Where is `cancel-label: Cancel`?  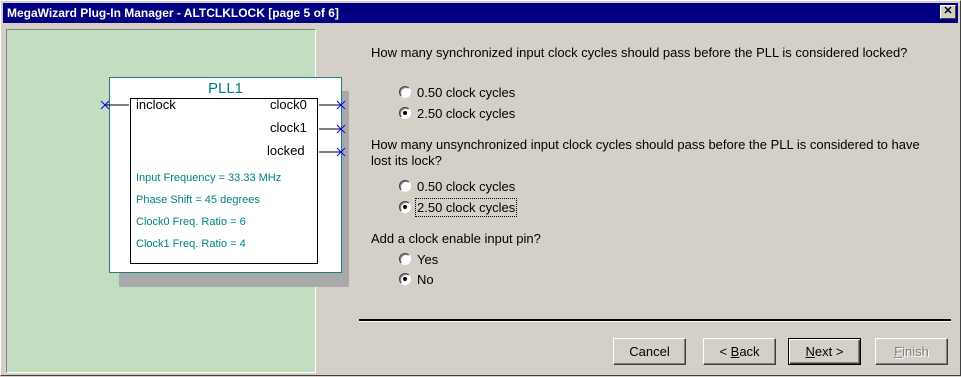
cancel-label: Cancel is located at coordinates (649, 351).